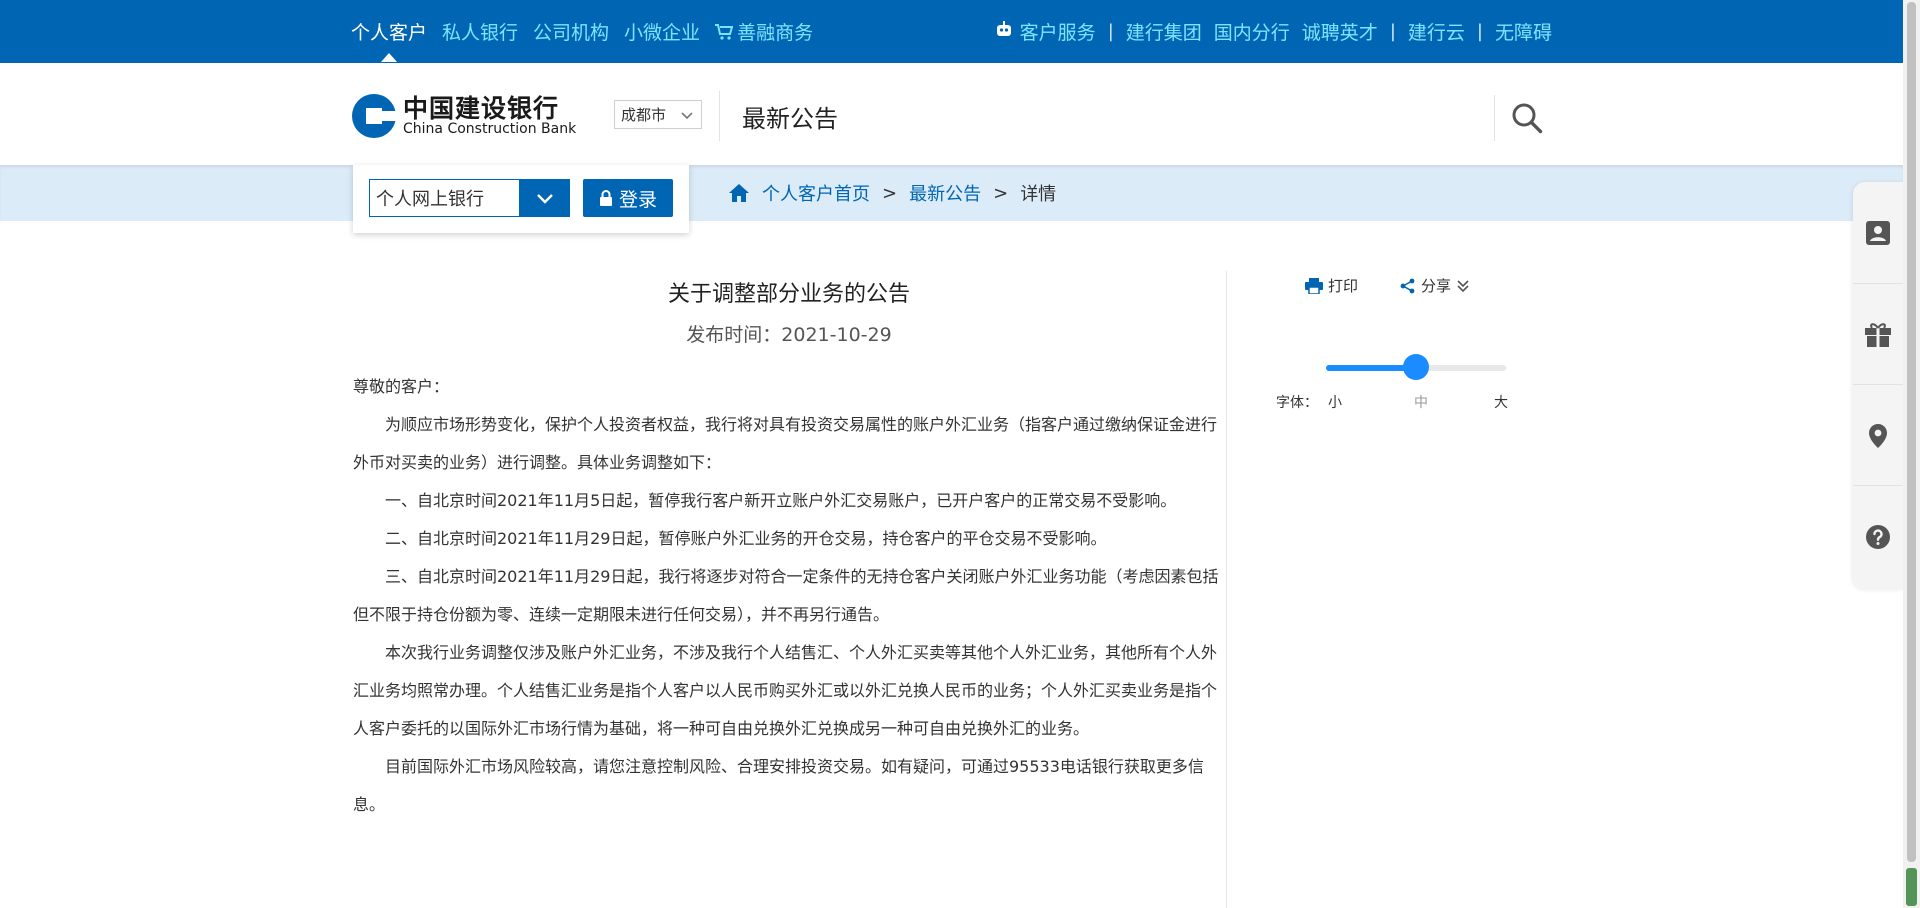 The height and width of the screenshot is (908, 1920). Describe the element at coordinates (775, 33) in the screenshot. I see `nav-shanrong-label: 善融商务` at that location.